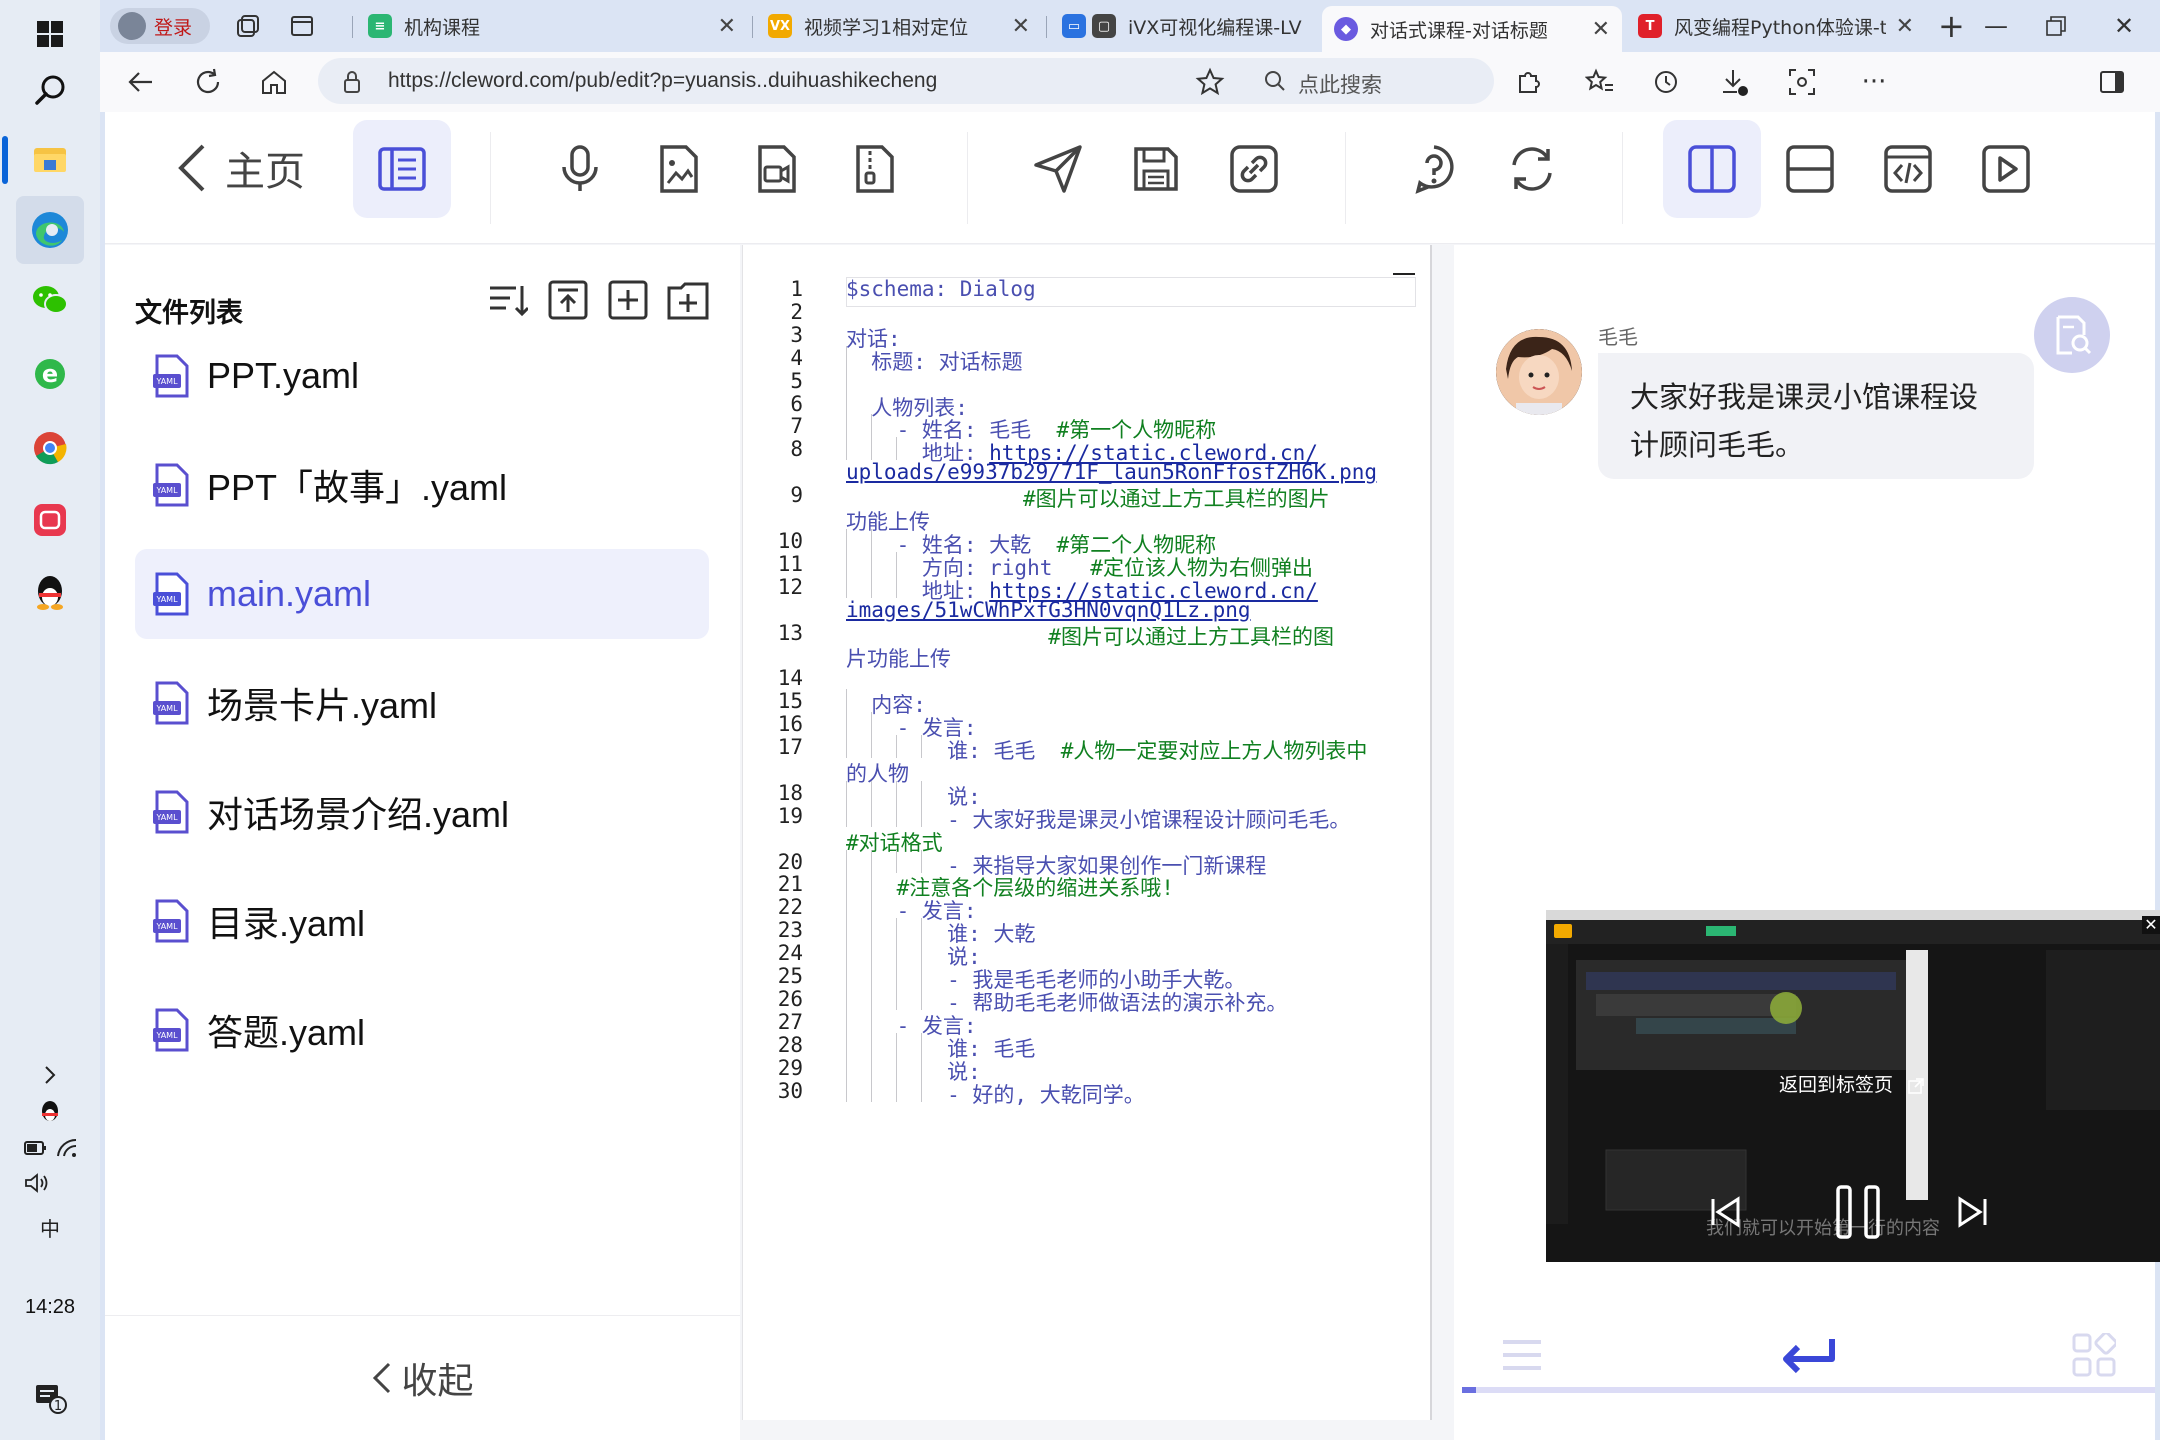  What do you see at coordinates (678, 169) in the screenshot?
I see `insert-image-button` at bounding box center [678, 169].